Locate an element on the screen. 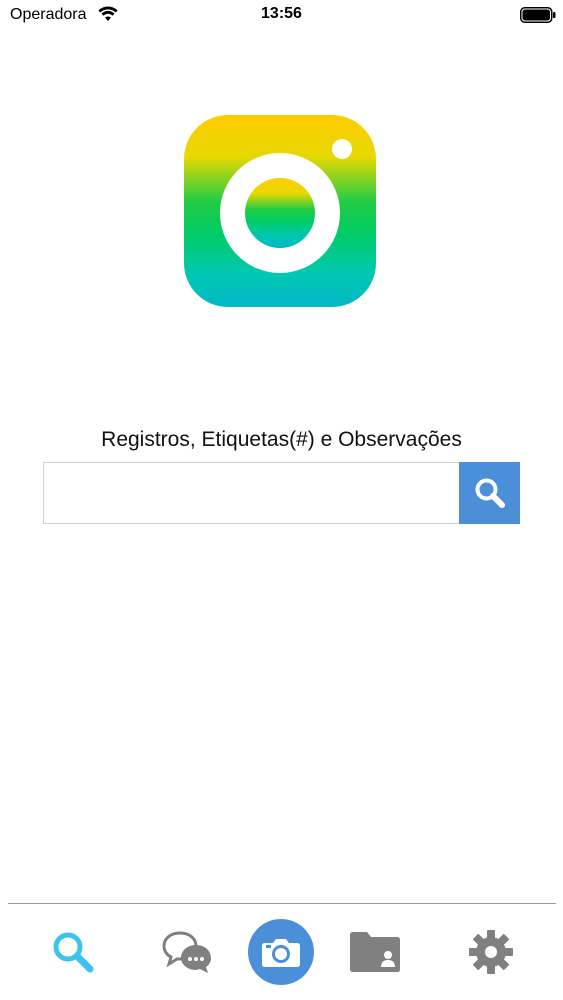 This screenshot has height=1000, width=563. tab-messages is located at coordinates (188, 952).